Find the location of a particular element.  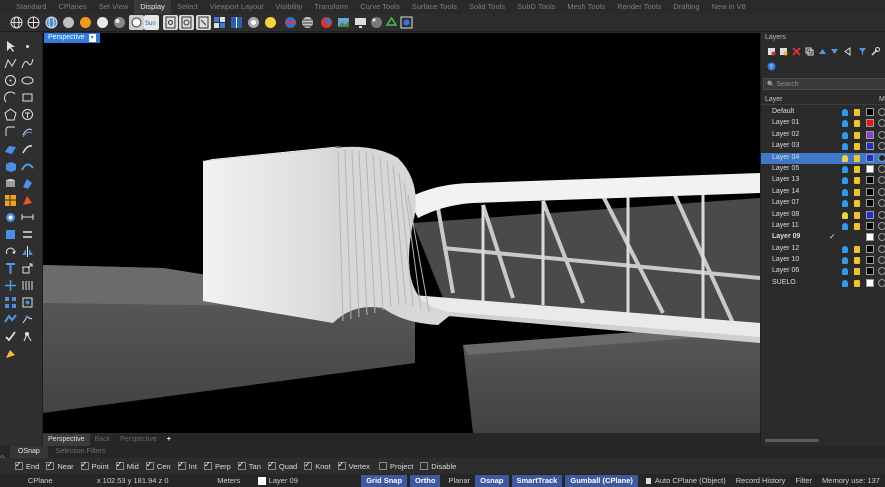

tab-osnap: OSnap is located at coordinates (29, 452).